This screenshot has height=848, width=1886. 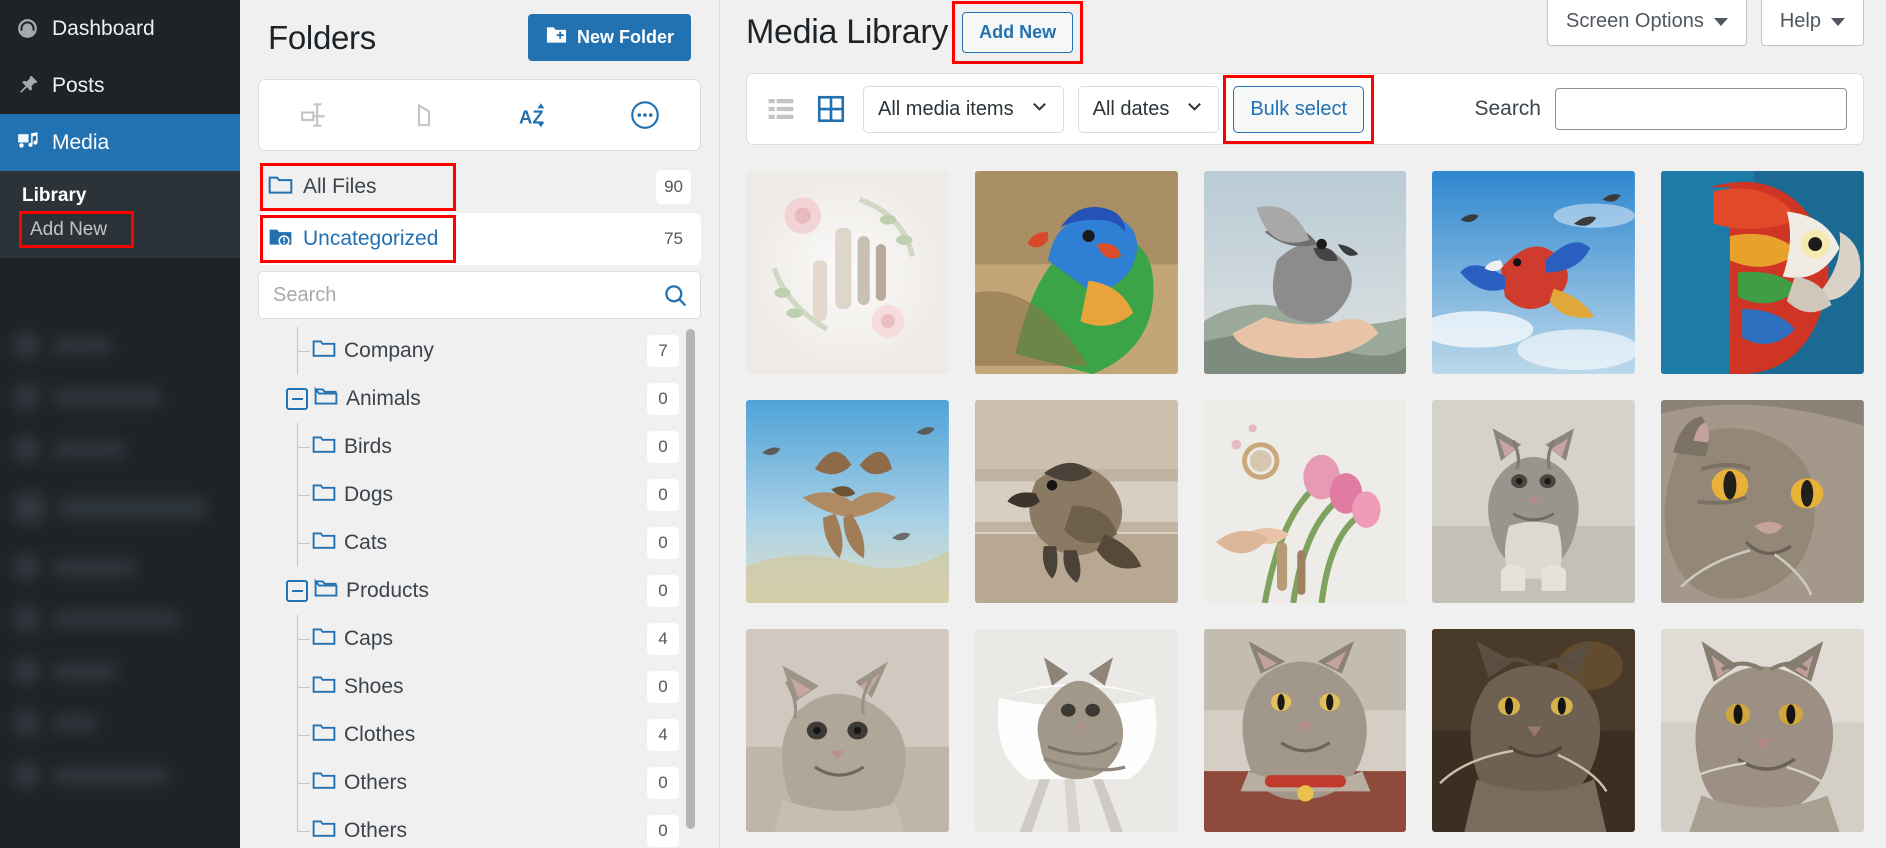 What do you see at coordinates (120, 142) in the screenshot?
I see `sidebar-item-media: Media` at bounding box center [120, 142].